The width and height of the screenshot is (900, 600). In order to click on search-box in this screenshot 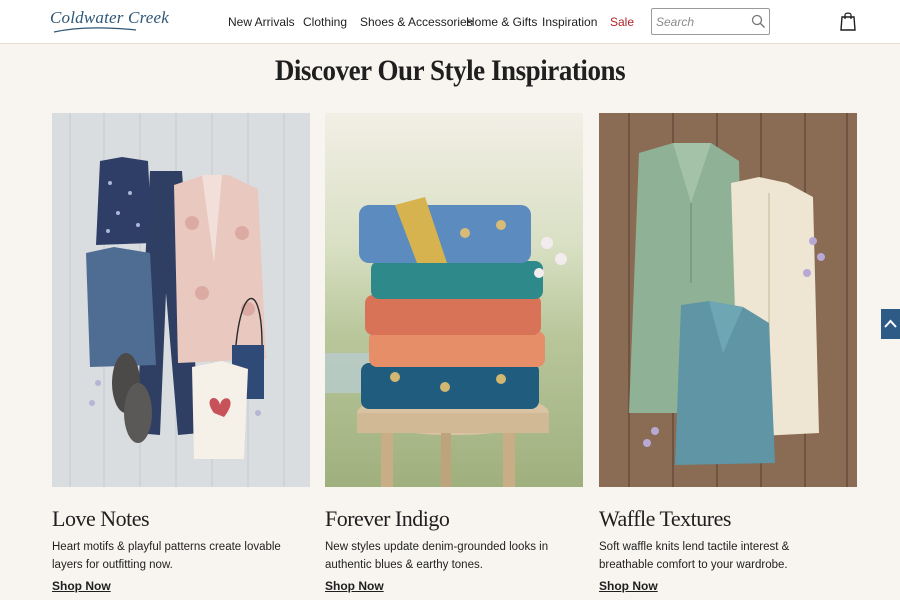, I will do `click(710, 21)`.